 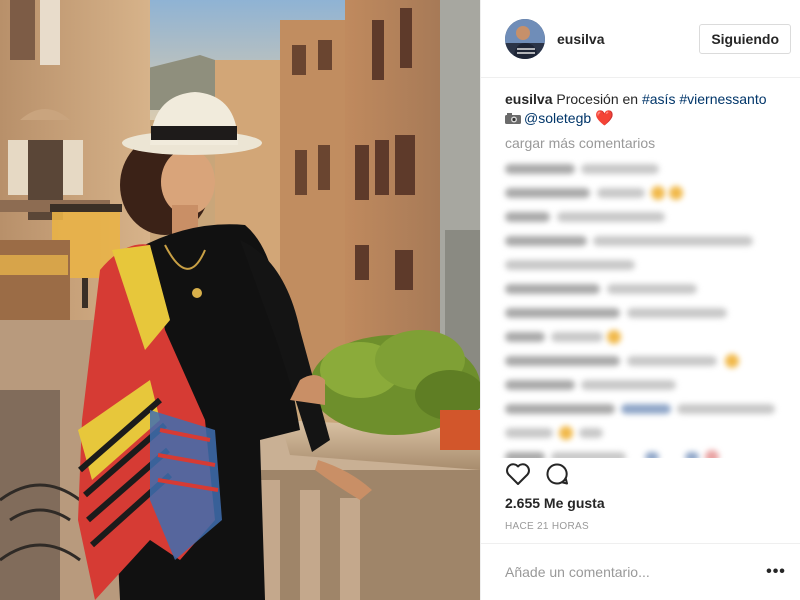 I want to click on like-button, so click(x=518, y=474).